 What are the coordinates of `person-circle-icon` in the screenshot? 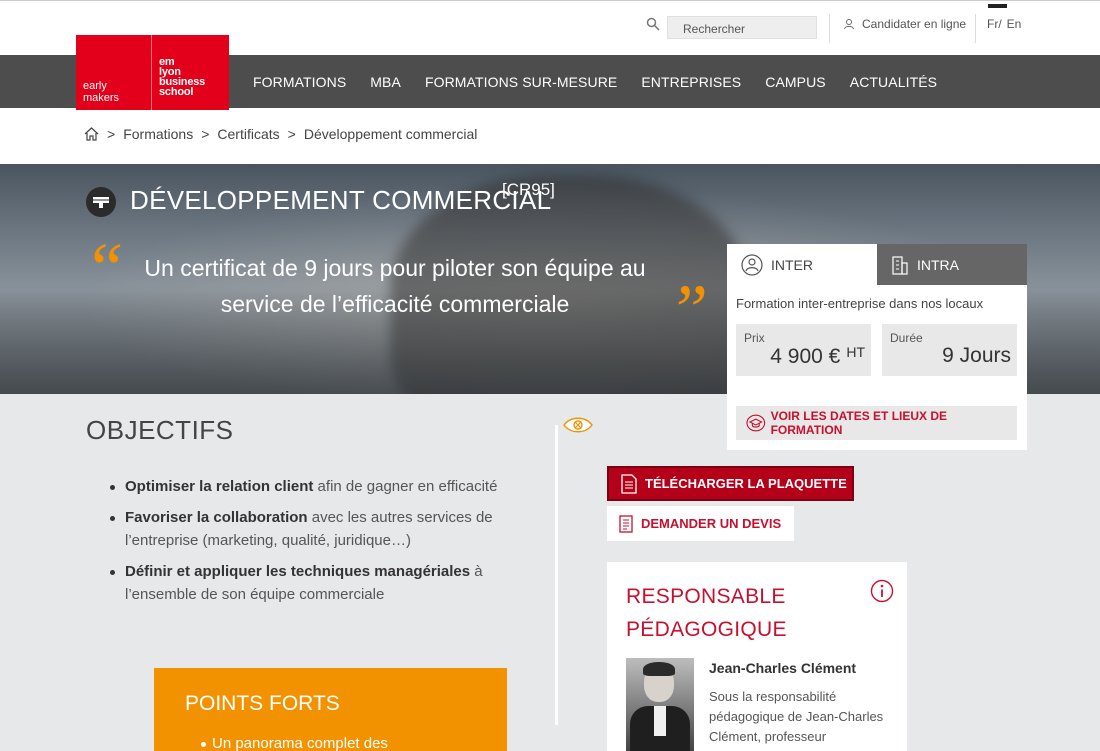 It's located at (752, 264).